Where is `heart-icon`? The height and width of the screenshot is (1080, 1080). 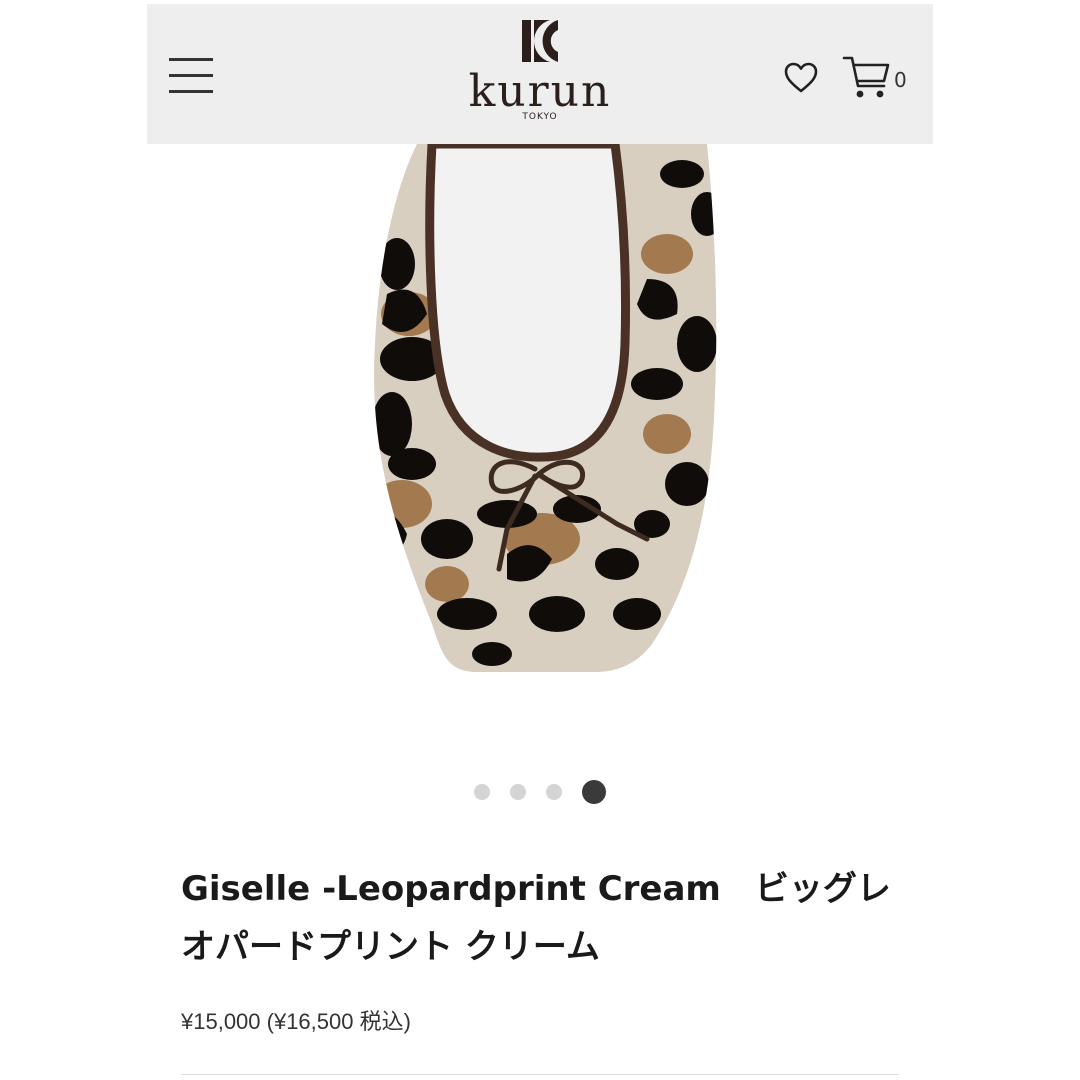 heart-icon is located at coordinates (801, 78).